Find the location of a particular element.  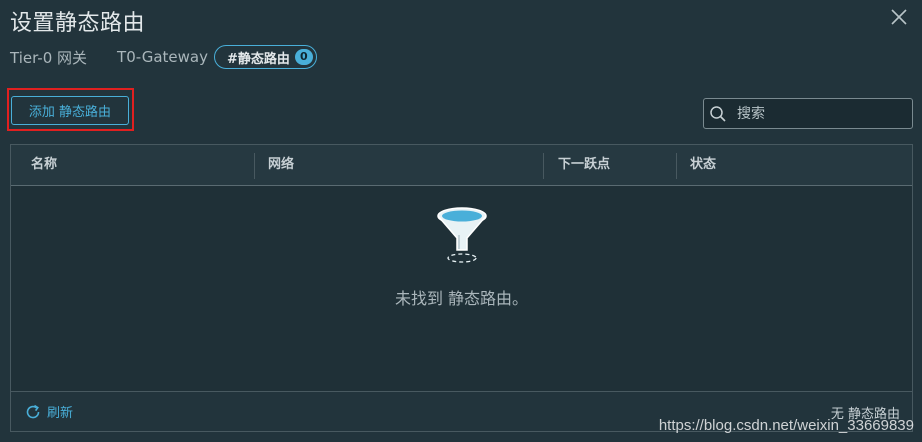

tag-count-badge: 0 is located at coordinates (303, 57).